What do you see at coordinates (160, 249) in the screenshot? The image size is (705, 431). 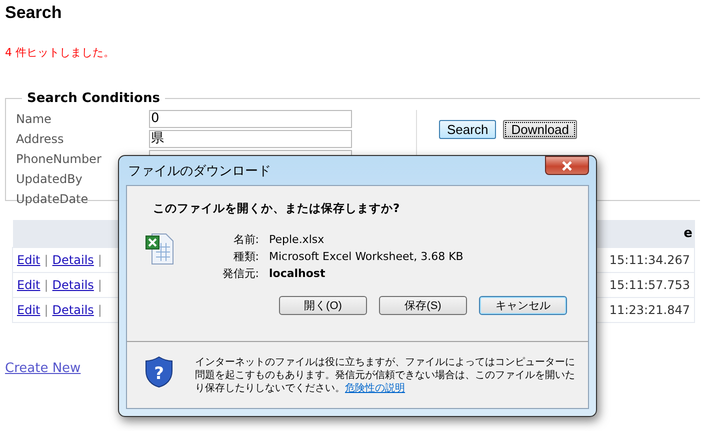 I see `spreadsheet-file-icon` at bounding box center [160, 249].